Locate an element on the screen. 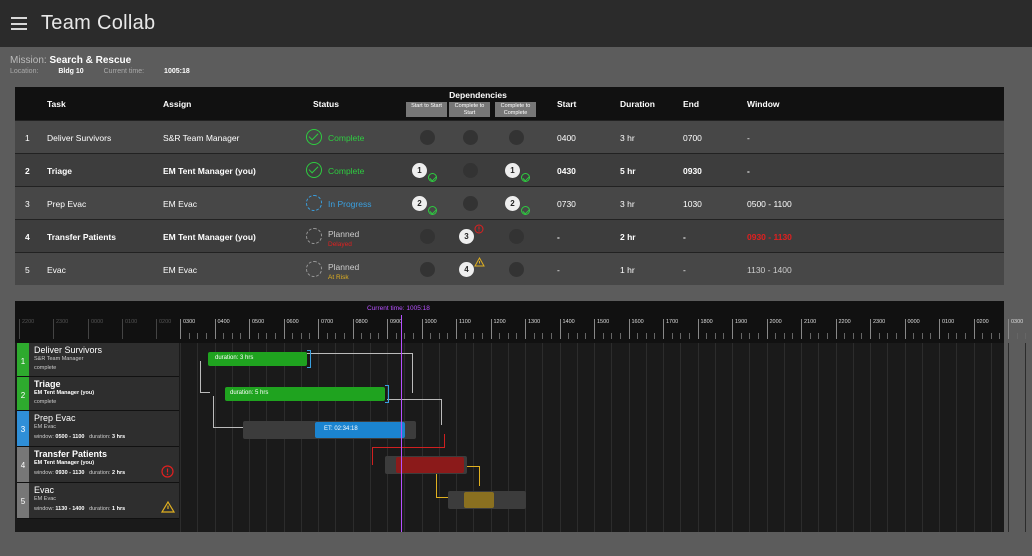 The width and height of the screenshot is (1032, 556). dependency-connector is located at coordinates (440, 441).